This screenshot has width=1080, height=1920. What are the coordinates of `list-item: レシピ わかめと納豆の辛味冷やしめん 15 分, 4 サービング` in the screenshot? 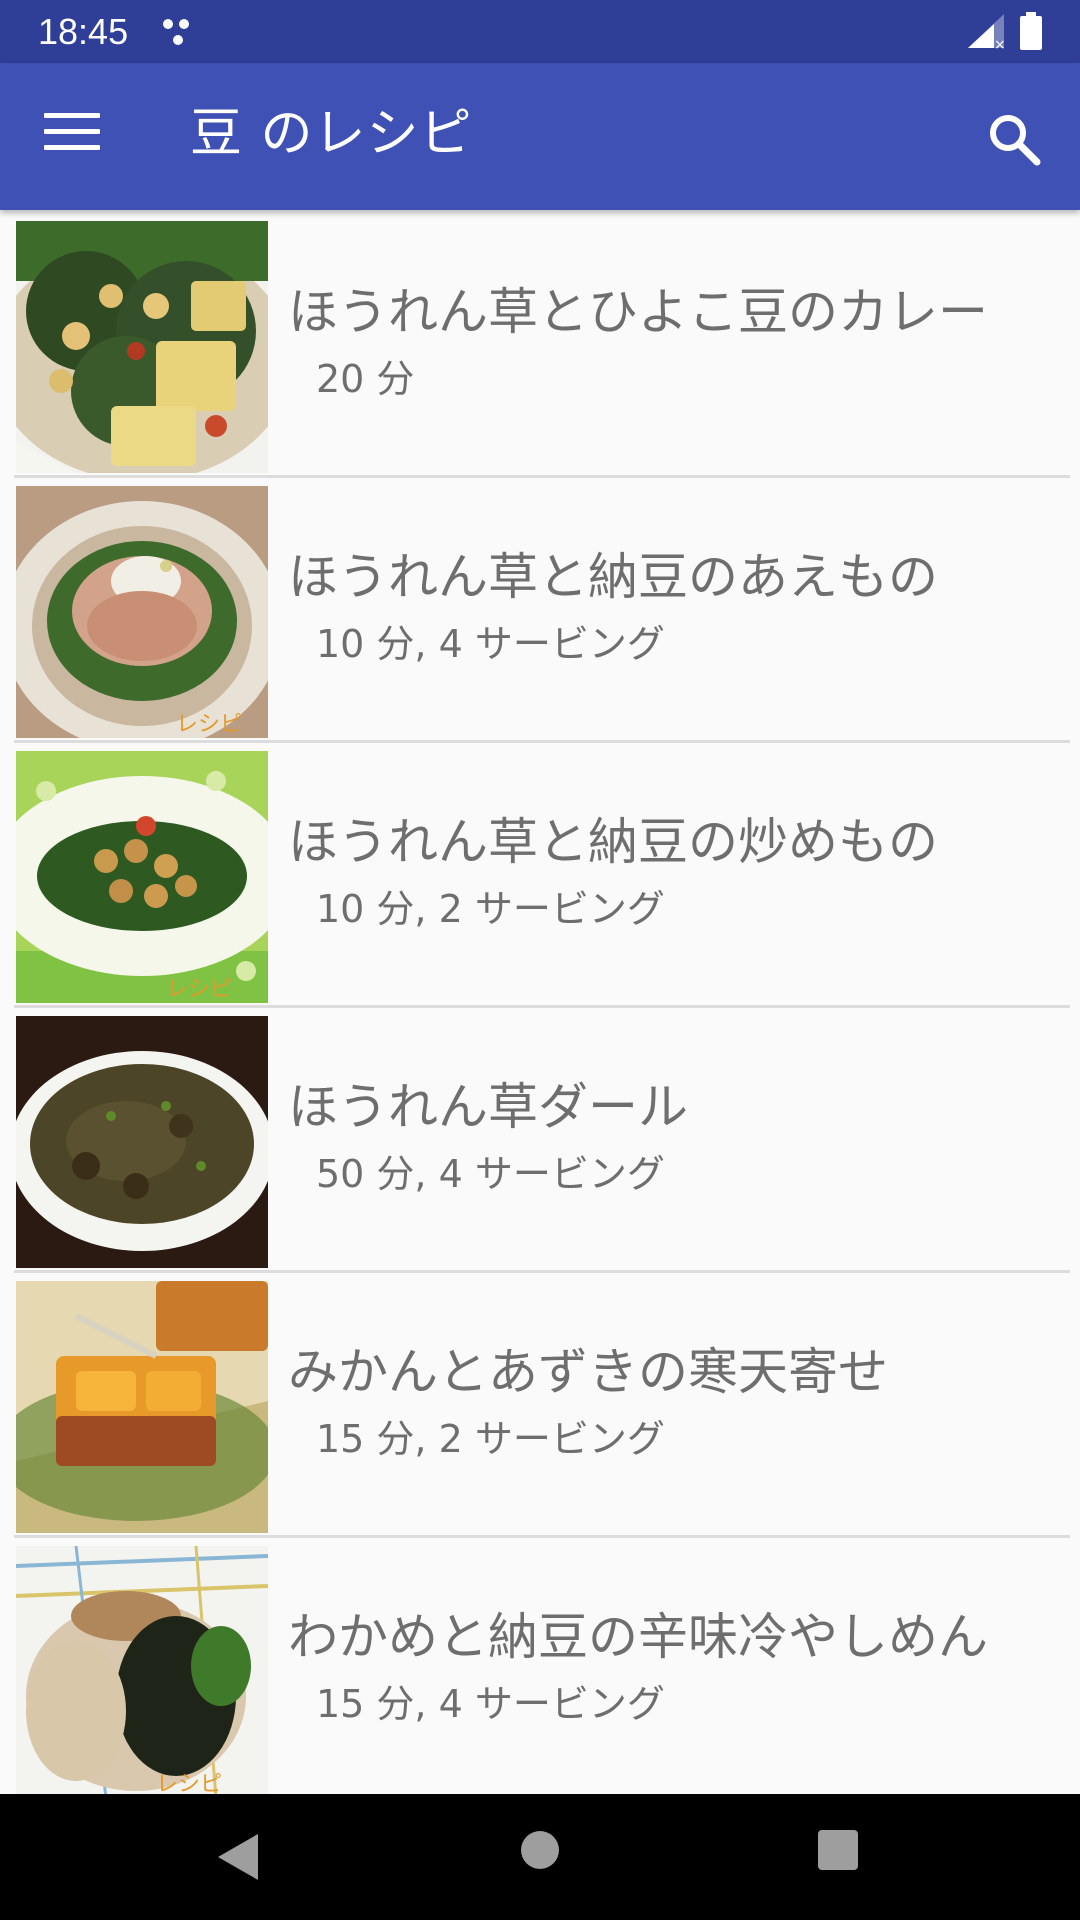 It's located at (540, 1664).